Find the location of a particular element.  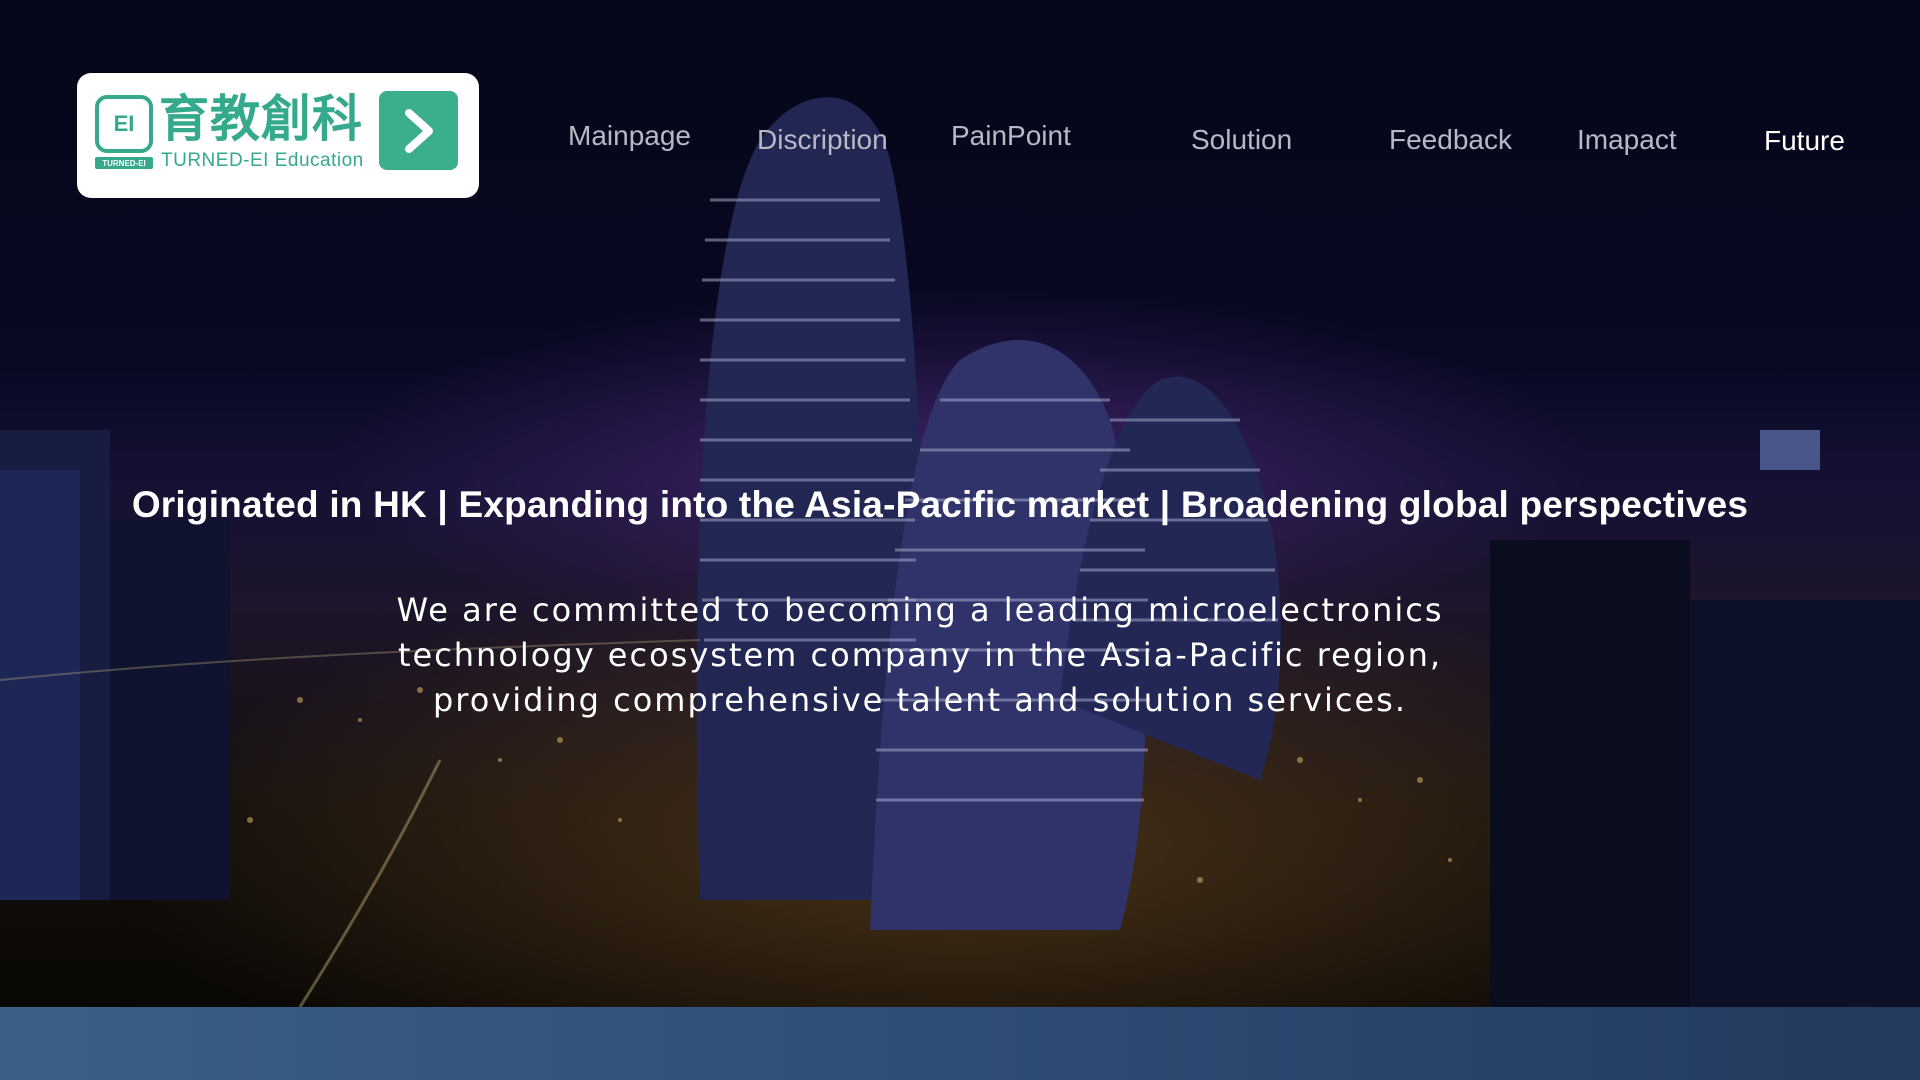

nav-item-future: Future is located at coordinates (1804, 141).